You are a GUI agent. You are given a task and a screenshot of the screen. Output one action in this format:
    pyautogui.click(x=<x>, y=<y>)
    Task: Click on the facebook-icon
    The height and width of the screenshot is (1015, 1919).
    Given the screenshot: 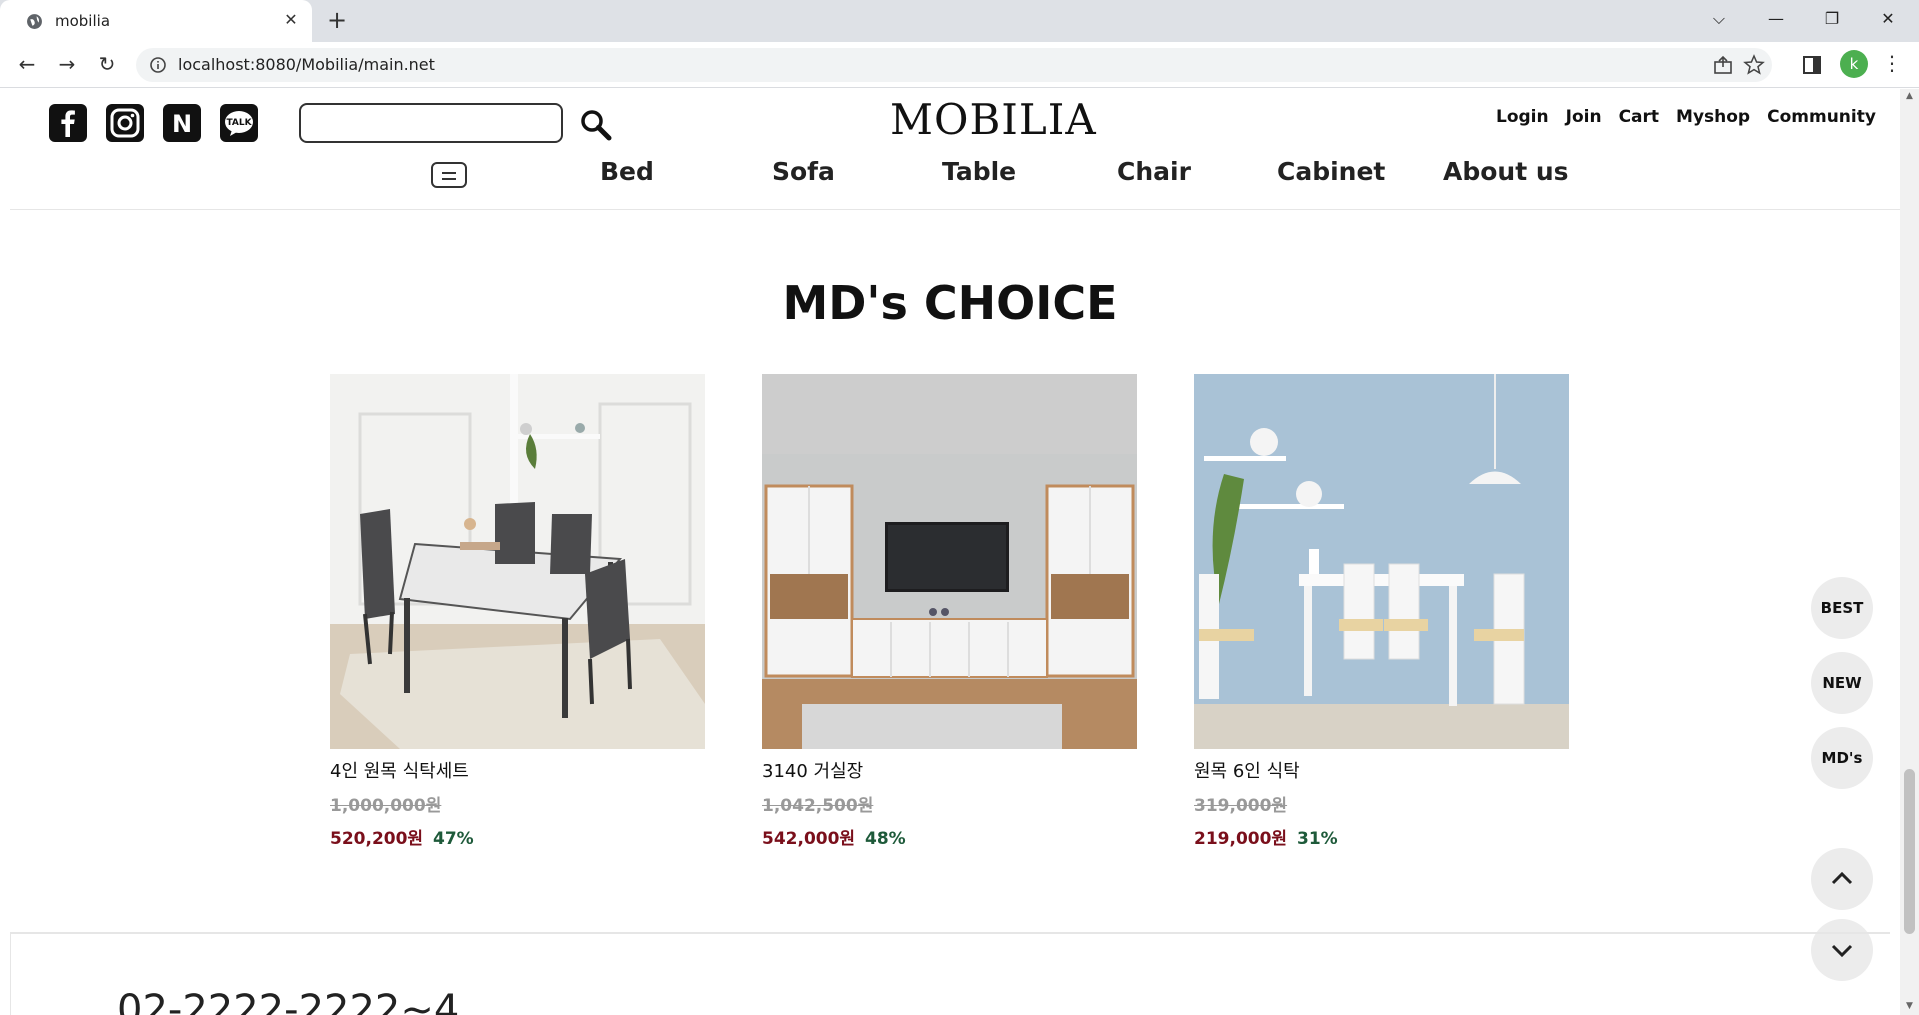 What is the action you would take?
    pyautogui.click(x=68, y=123)
    